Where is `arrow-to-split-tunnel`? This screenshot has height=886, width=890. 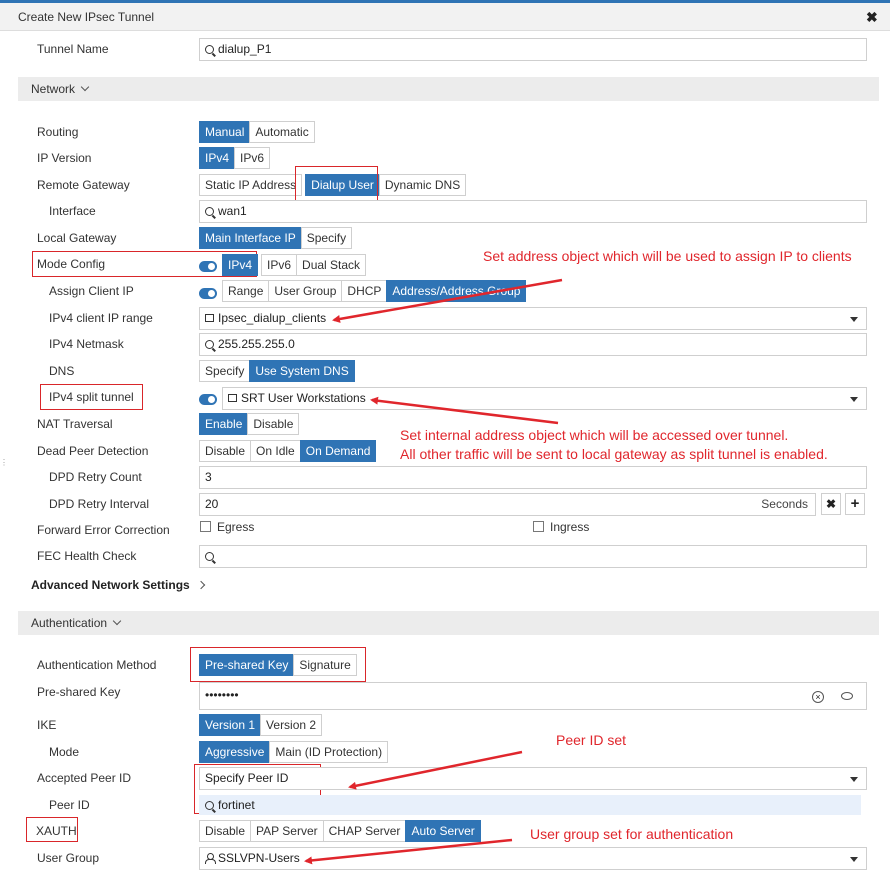 arrow-to-split-tunnel is located at coordinates (464, 410).